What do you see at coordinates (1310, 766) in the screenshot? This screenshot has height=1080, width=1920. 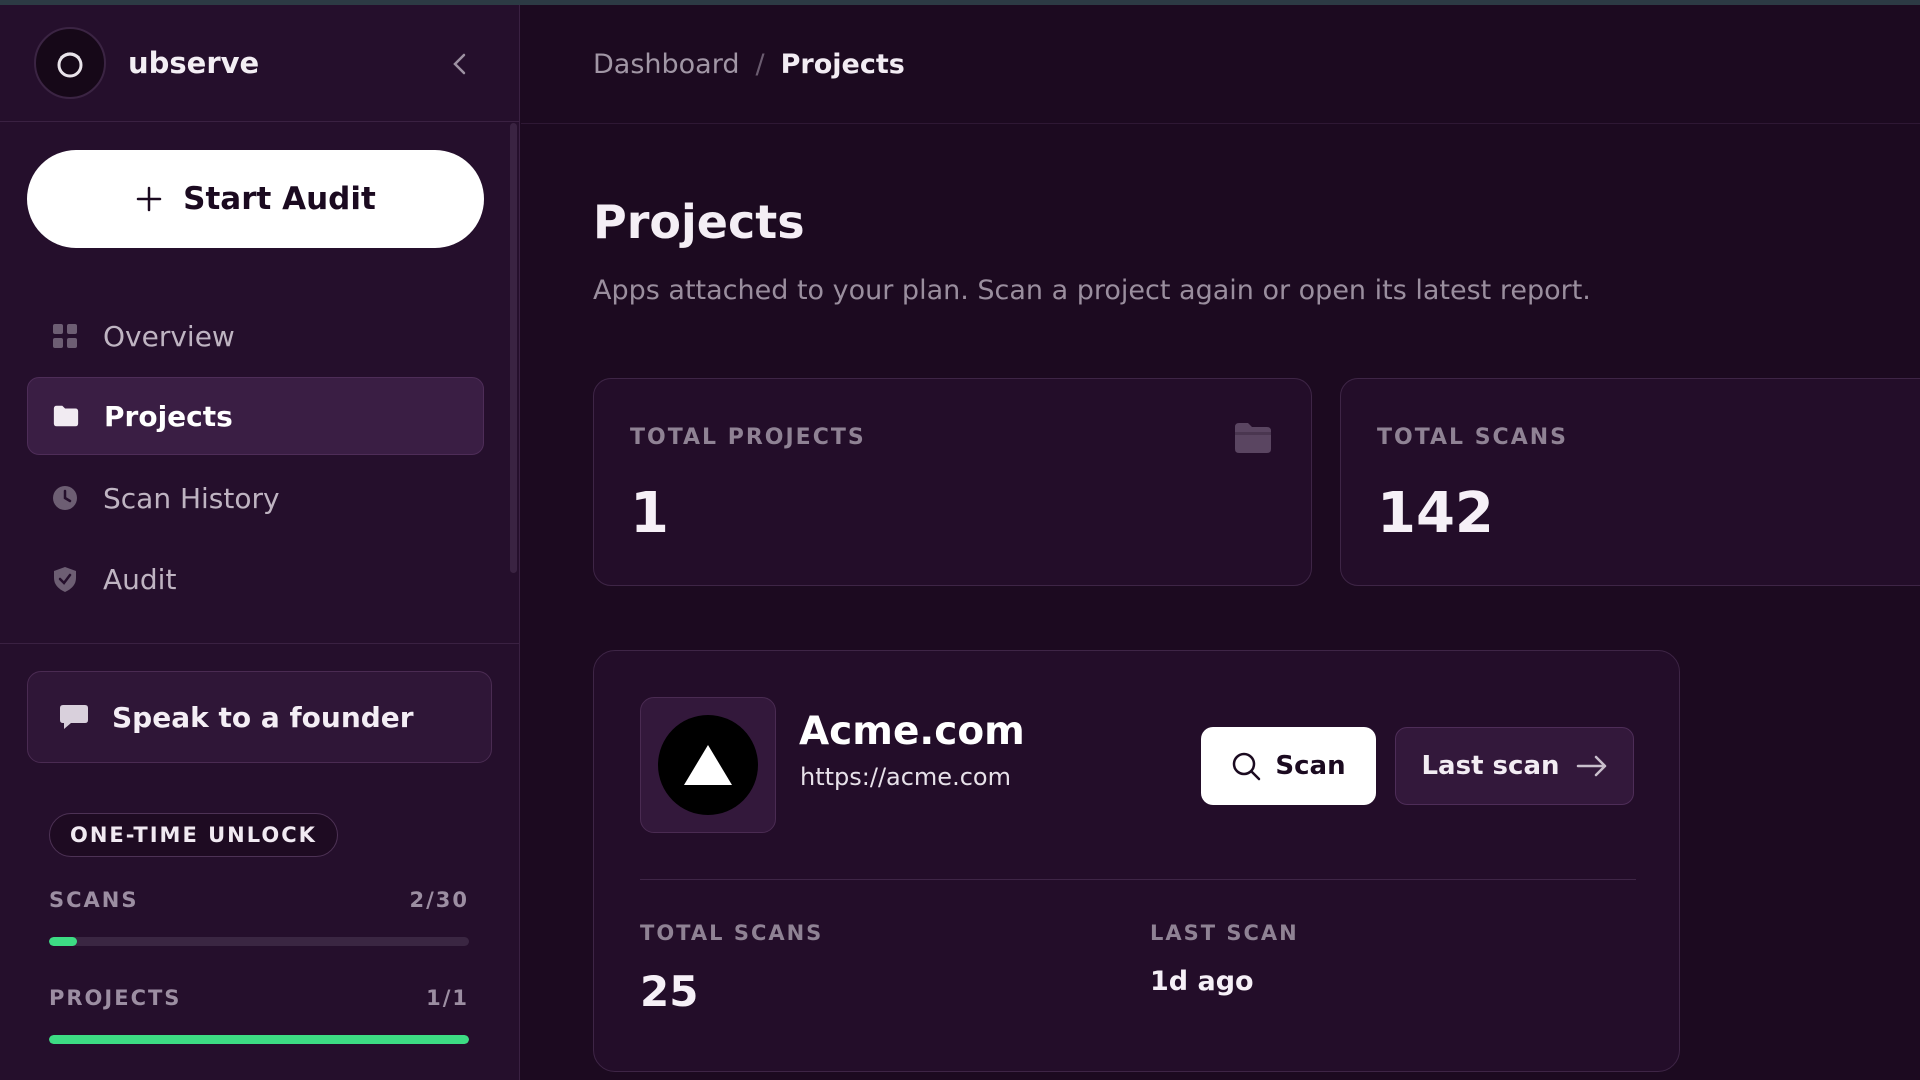 I see `scan-button-label: Scan` at bounding box center [1310, 766].